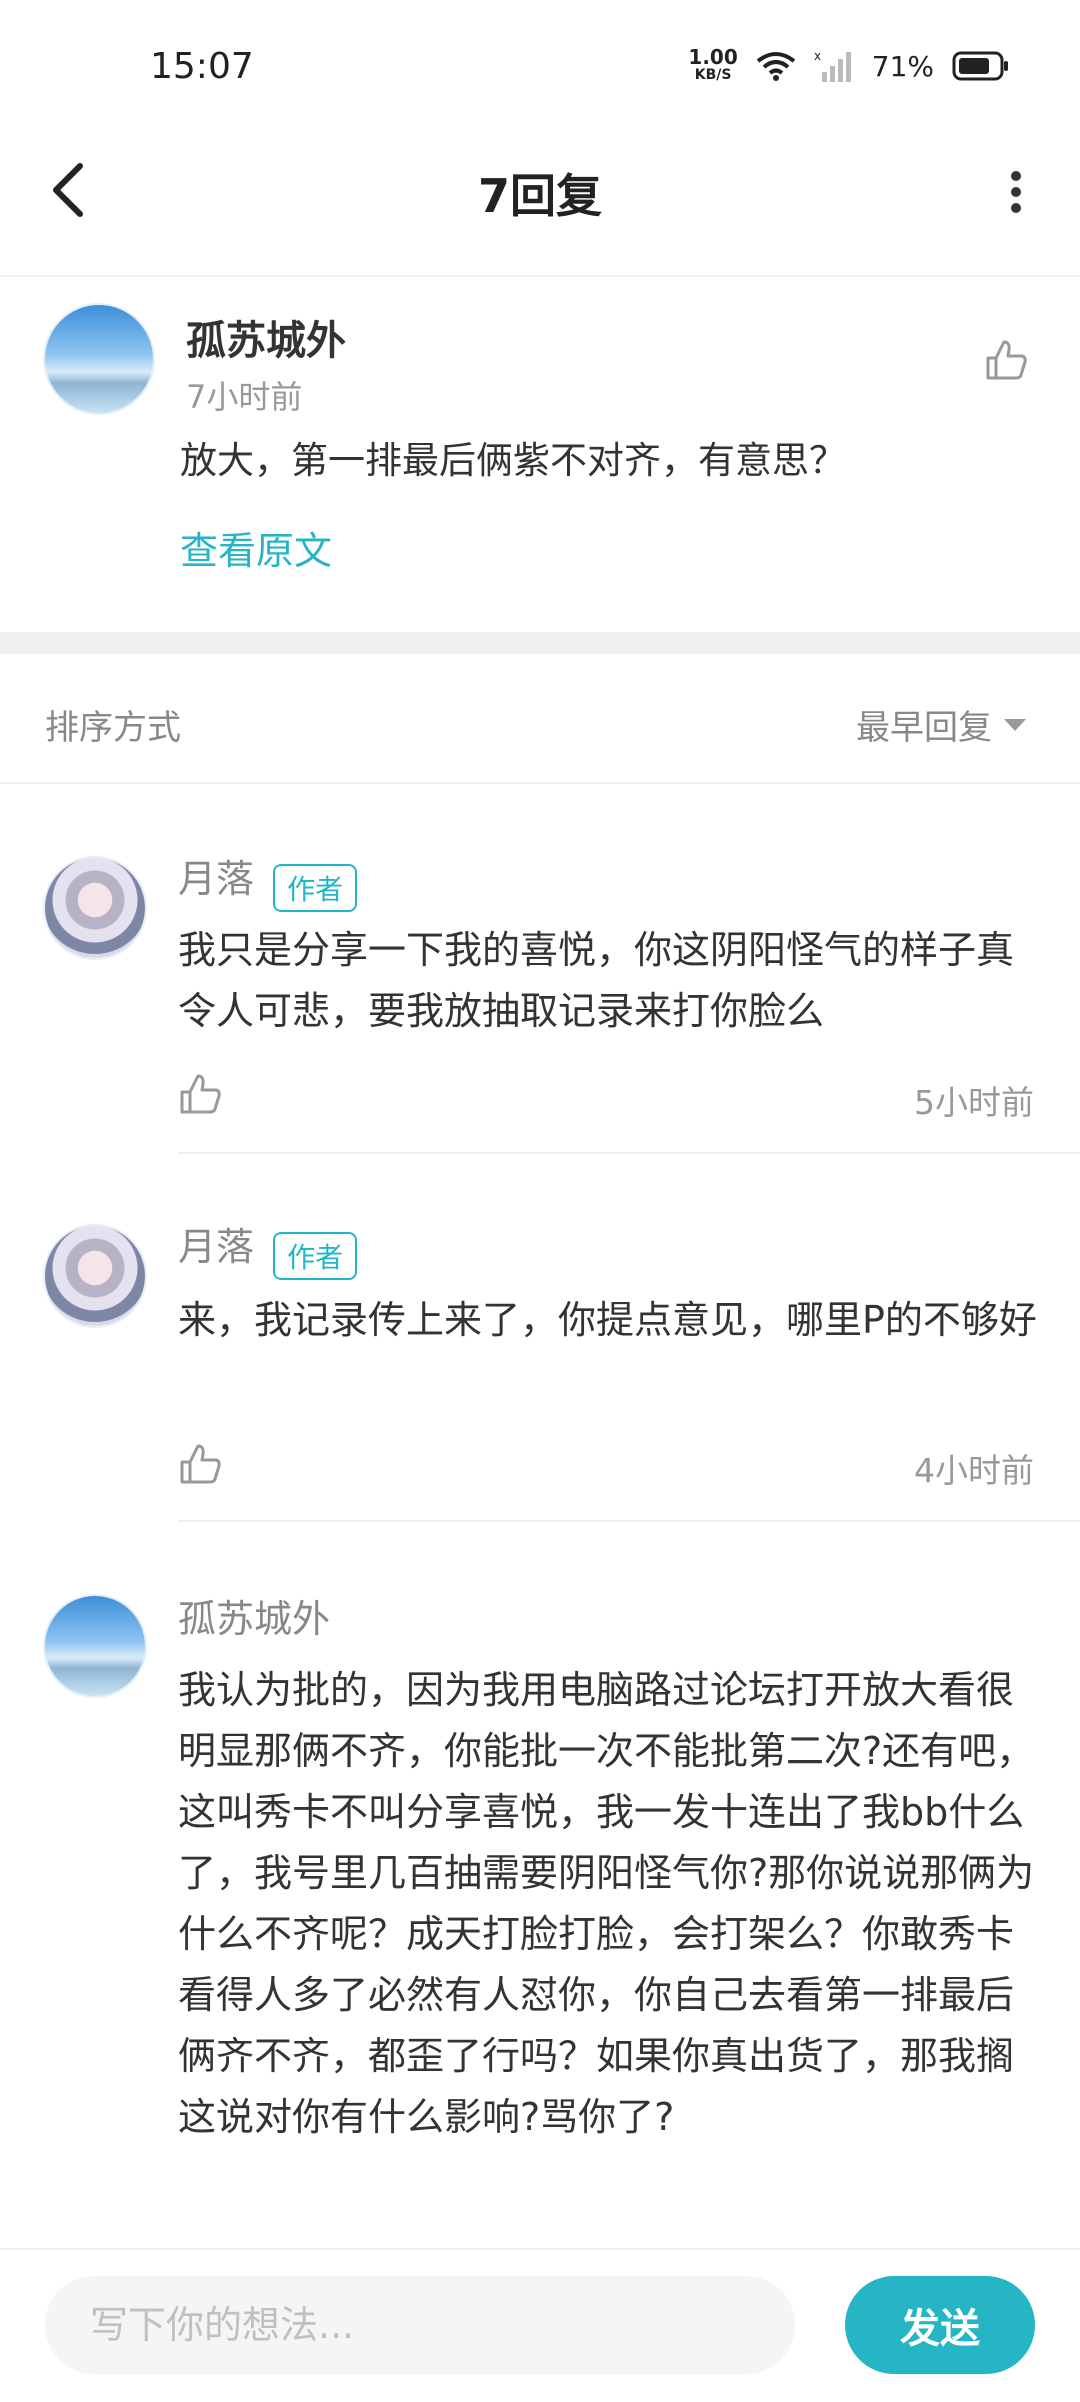 The image size is (1080, 2402). What do you see at coordinates (254, 1615) in the screenshot?
I see `reply-author: 孤苏城外` at bounding box center [254, 1615].